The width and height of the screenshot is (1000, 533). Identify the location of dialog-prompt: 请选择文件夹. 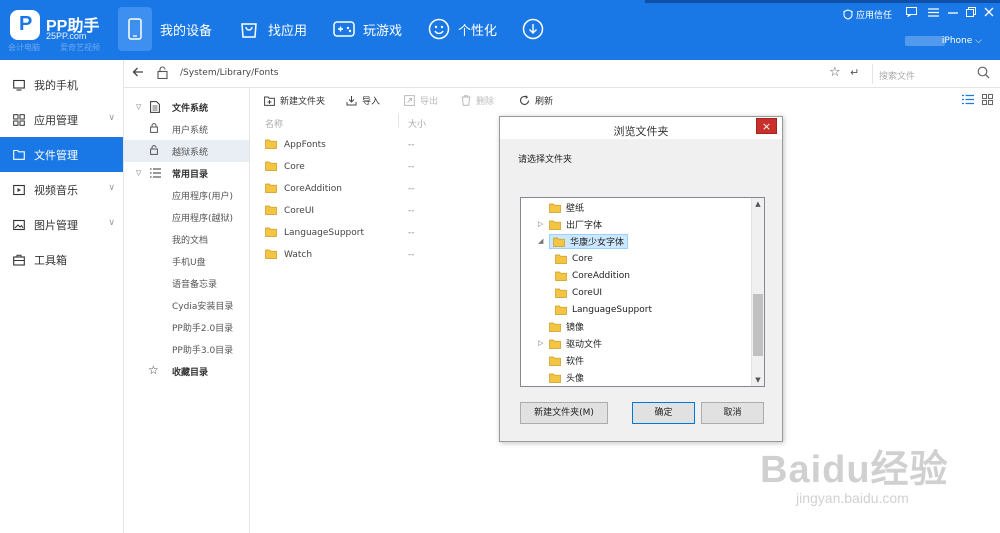
(545, 160).